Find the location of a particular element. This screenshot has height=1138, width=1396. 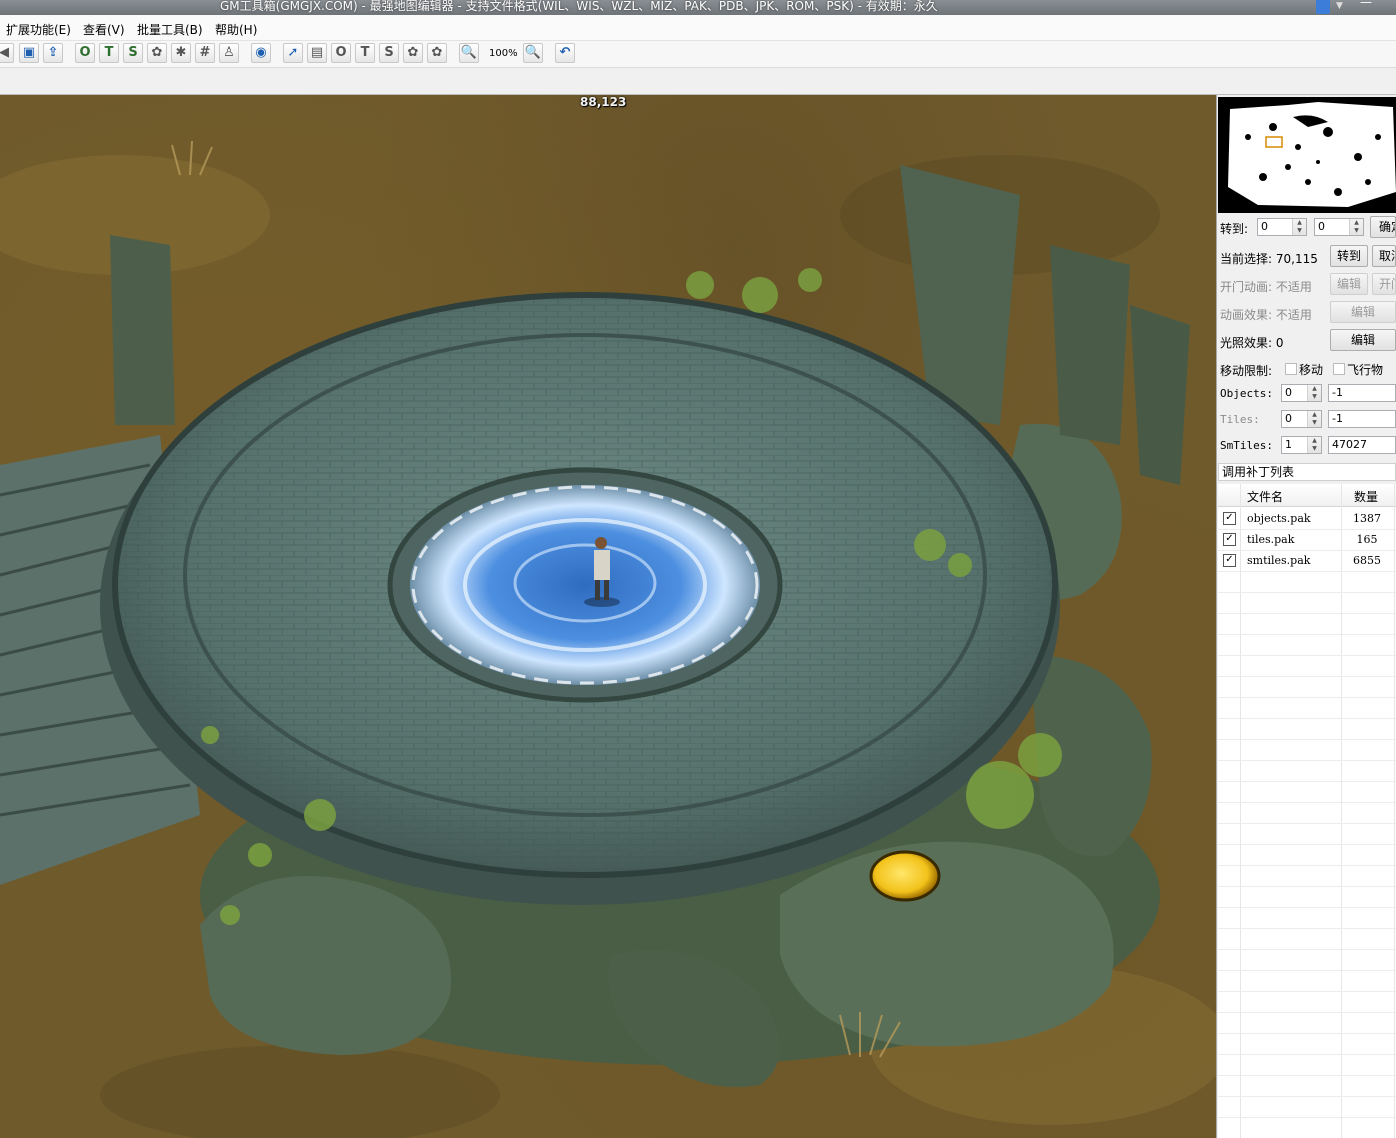

flower3-icon: ✿ is located at coordinates (437, 53).